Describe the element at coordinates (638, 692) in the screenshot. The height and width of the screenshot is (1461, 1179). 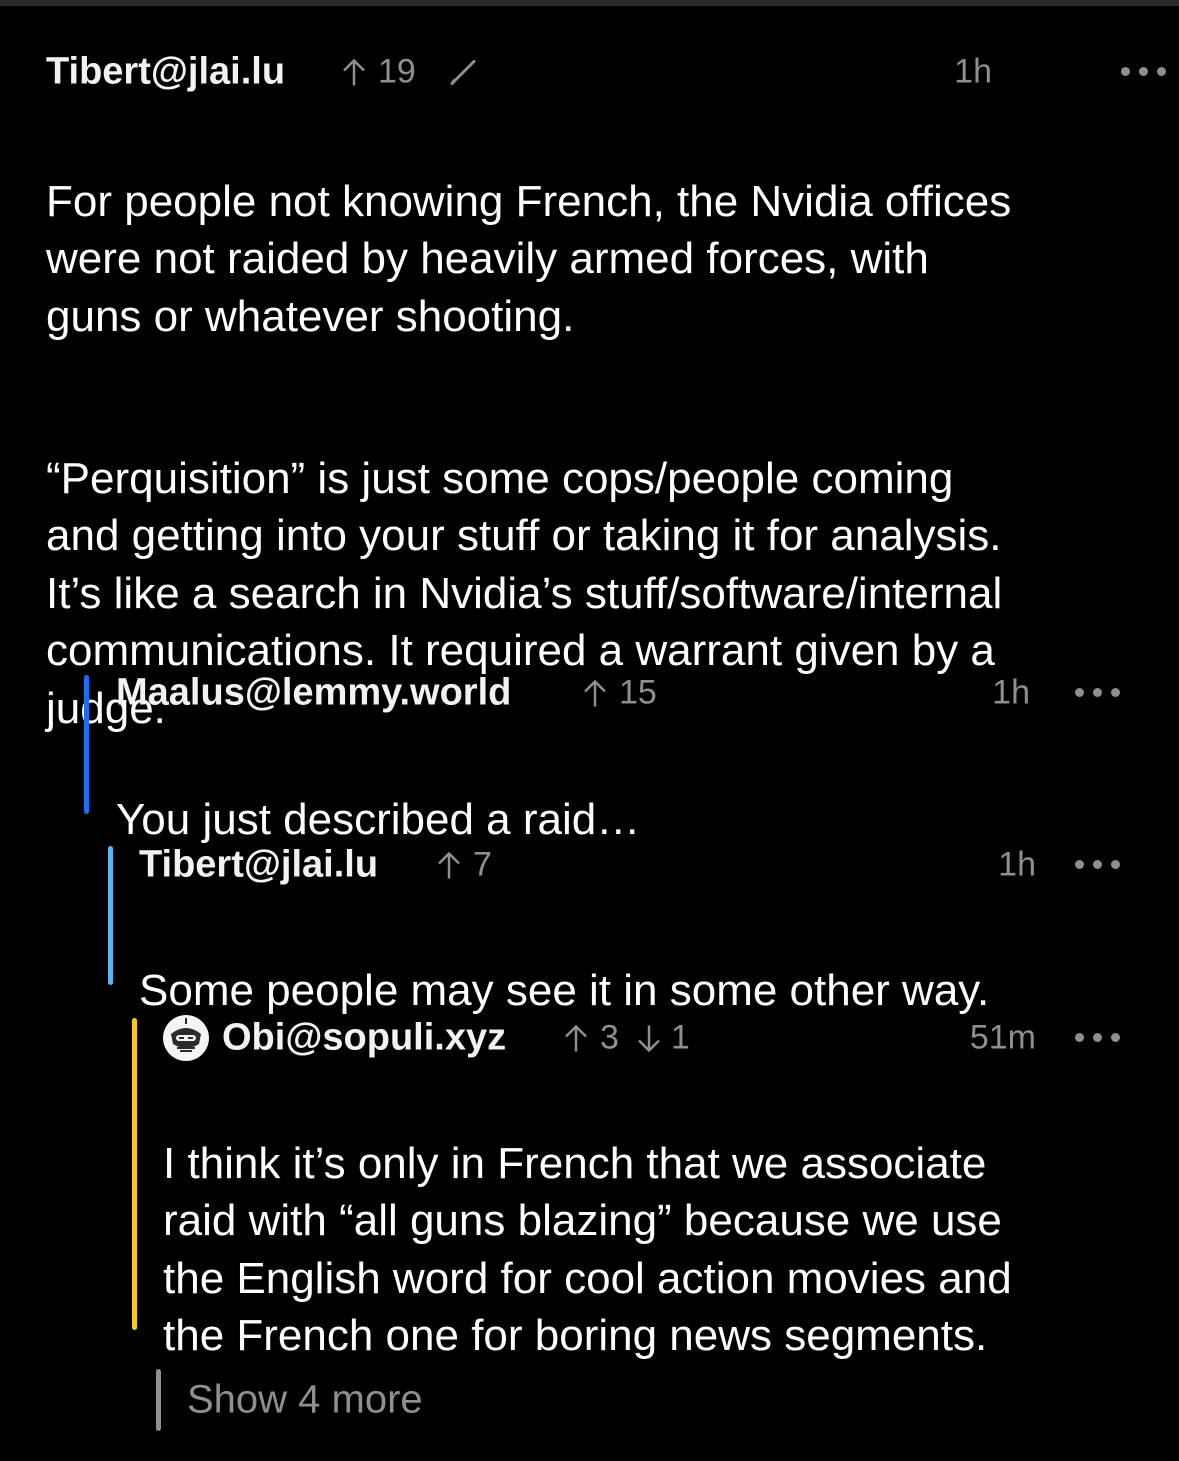
I see `upvote-count: 15` at that location.